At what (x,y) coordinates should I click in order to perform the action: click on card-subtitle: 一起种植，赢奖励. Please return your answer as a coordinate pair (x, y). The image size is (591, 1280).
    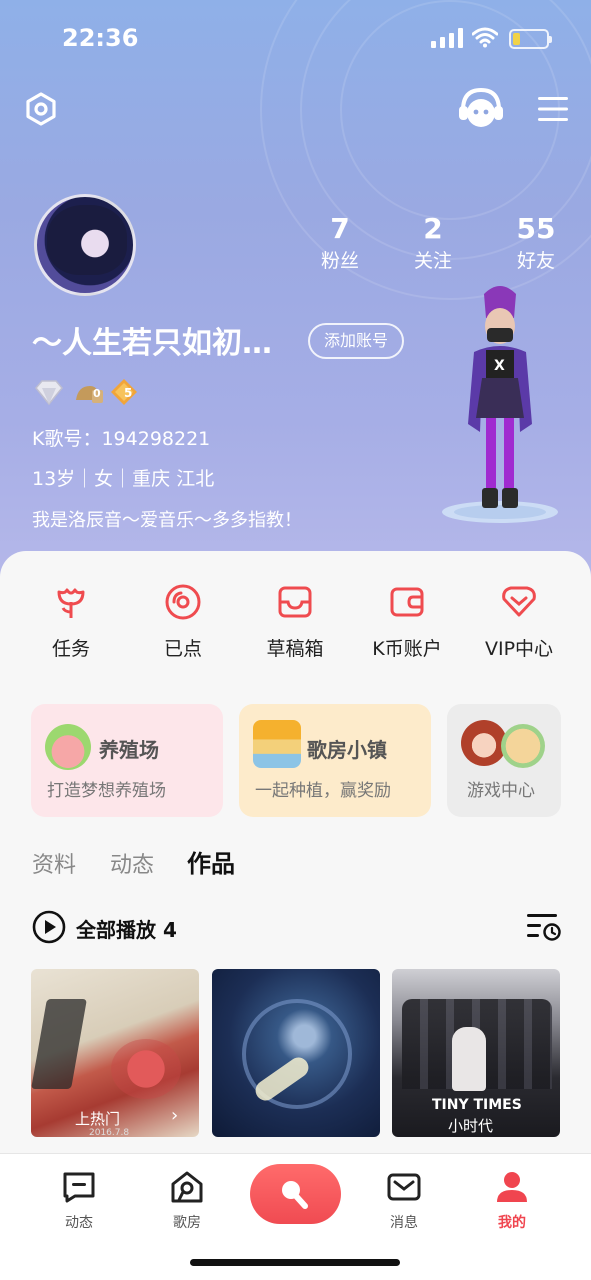
    Looking at the image, I should click on (323, 791).